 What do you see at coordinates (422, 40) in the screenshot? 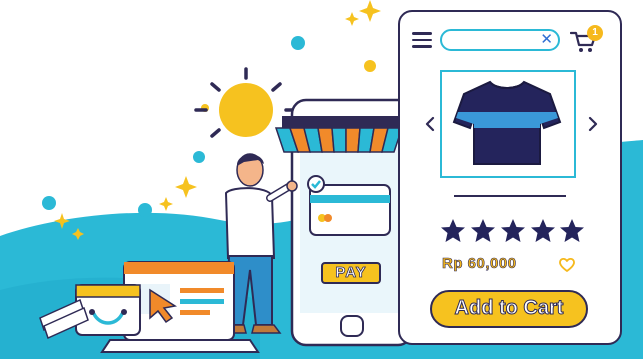
I see `hamburger-icon` at bounding box center [422, 40].